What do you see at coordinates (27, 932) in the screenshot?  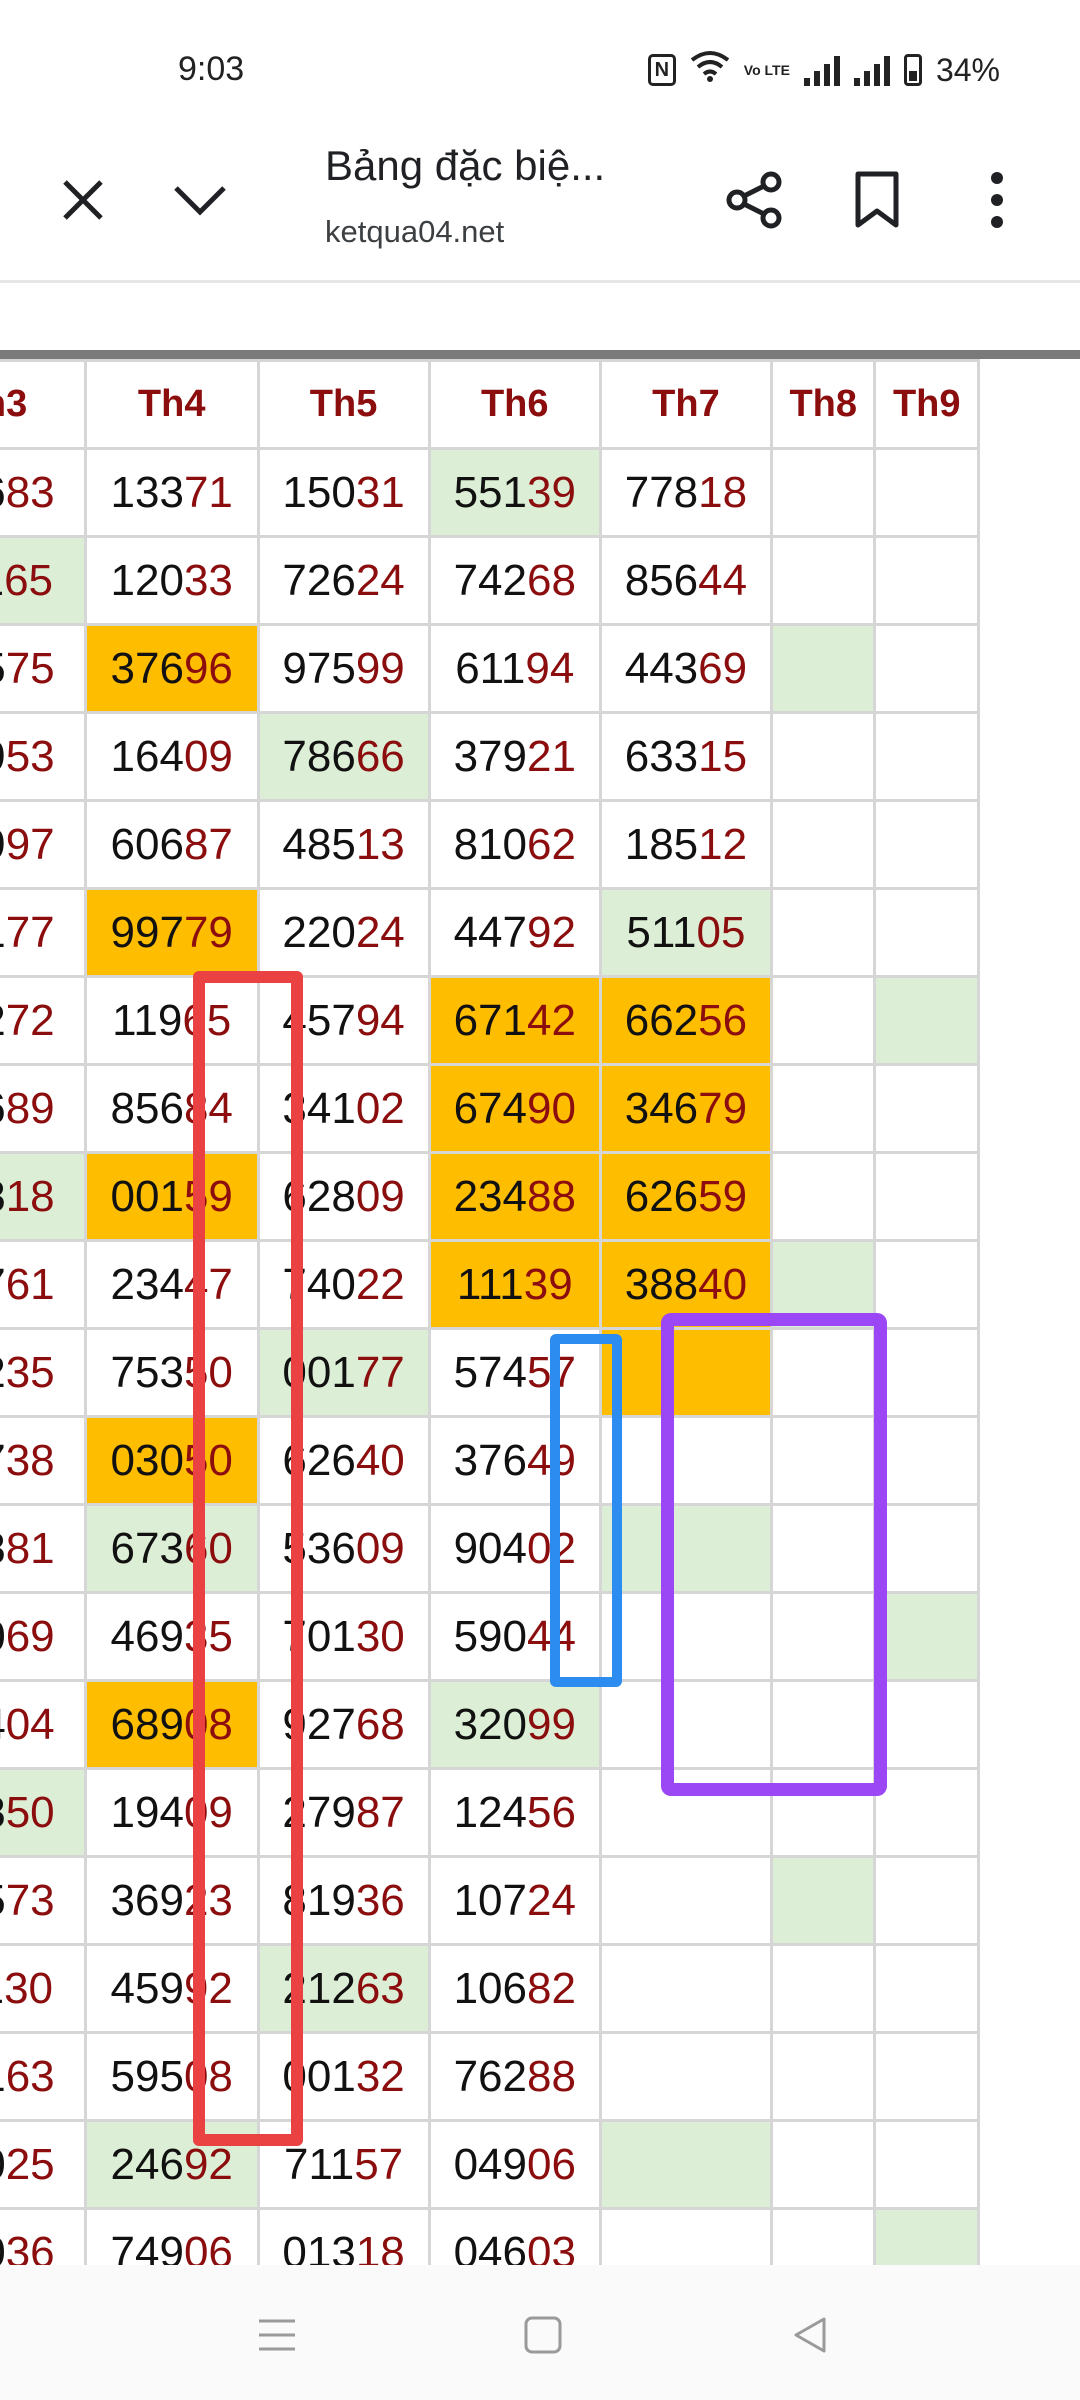 I see `result-number: 18177` at bounding box center [27, 932].